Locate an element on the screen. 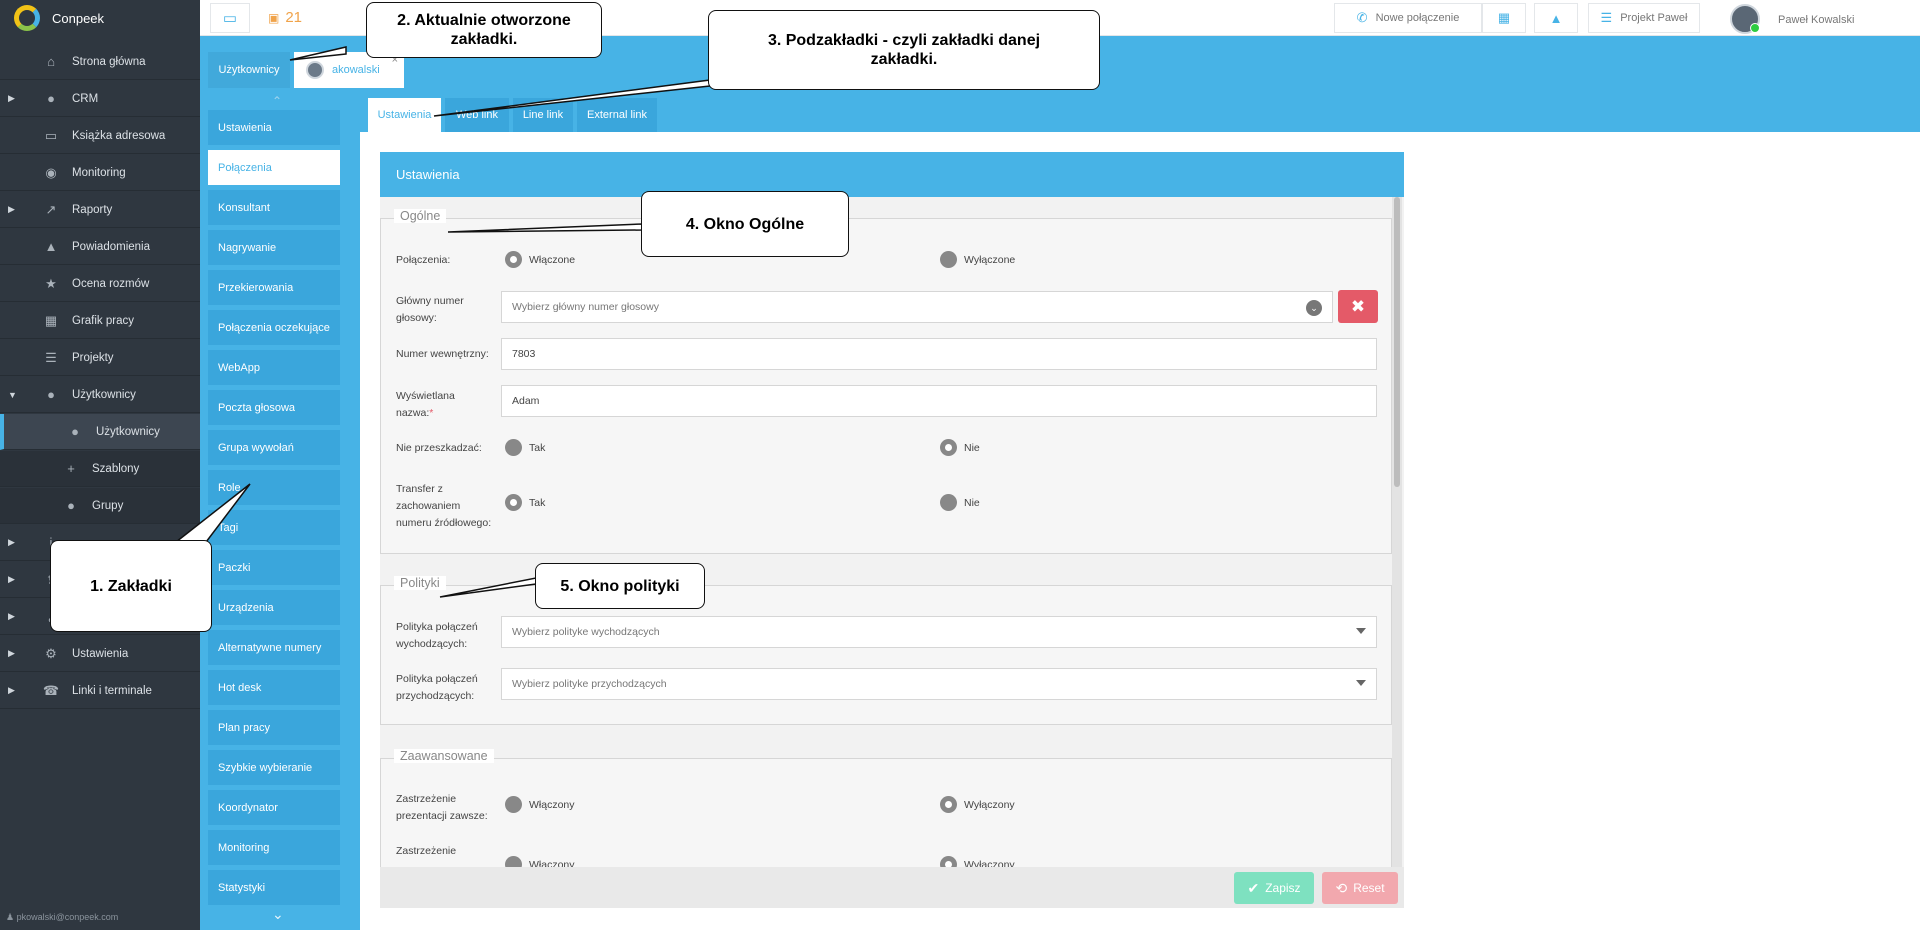 This screenshot has height=930, width=1920. sidebar-item-10: ● Użytkownicy is located at coordinates (100, 432).